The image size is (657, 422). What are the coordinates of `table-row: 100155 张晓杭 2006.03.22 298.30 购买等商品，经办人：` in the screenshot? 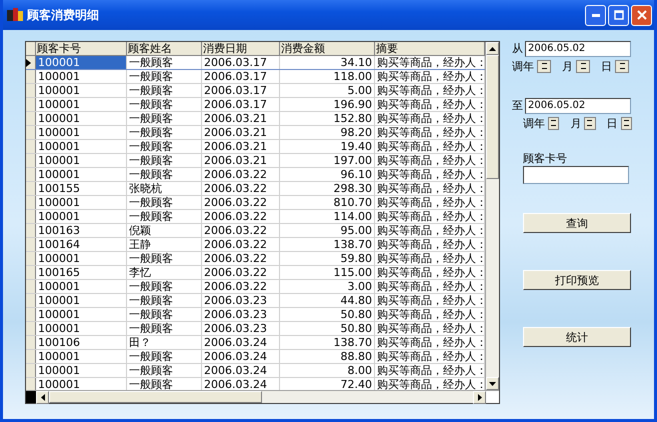 It's located at (255, 189).